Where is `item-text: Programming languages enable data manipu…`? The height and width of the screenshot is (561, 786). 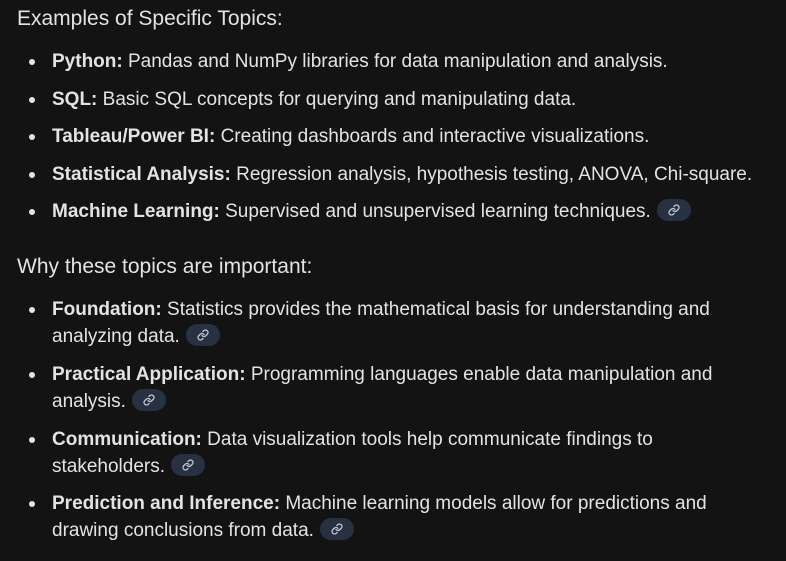
item-text: Programming languages enable data manipu… is located at coordinates (479, 374).